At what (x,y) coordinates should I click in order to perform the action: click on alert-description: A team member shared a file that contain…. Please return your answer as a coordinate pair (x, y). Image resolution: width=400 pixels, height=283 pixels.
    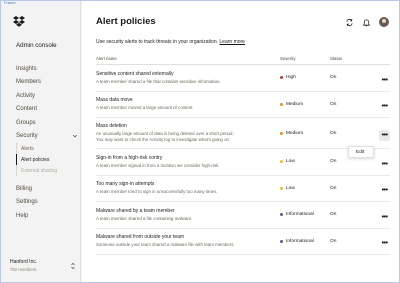
    Looking at the image, I should click on (158, 81).